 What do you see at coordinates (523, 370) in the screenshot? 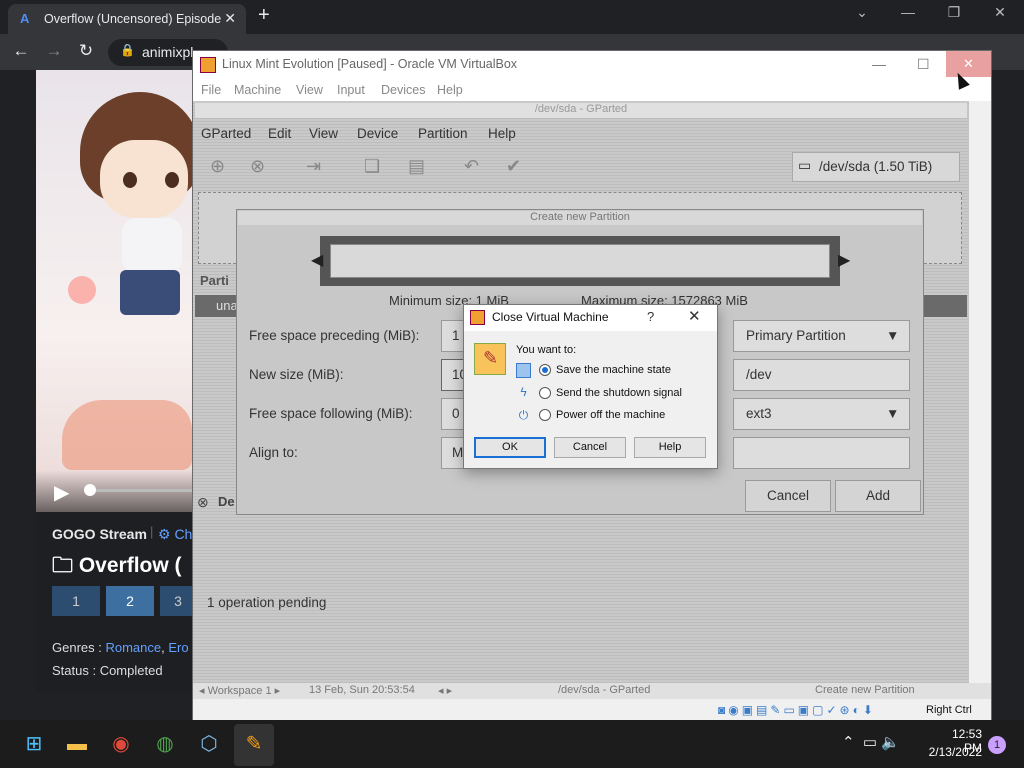
I see `save-state-icon` at bounding box center [523, 370].